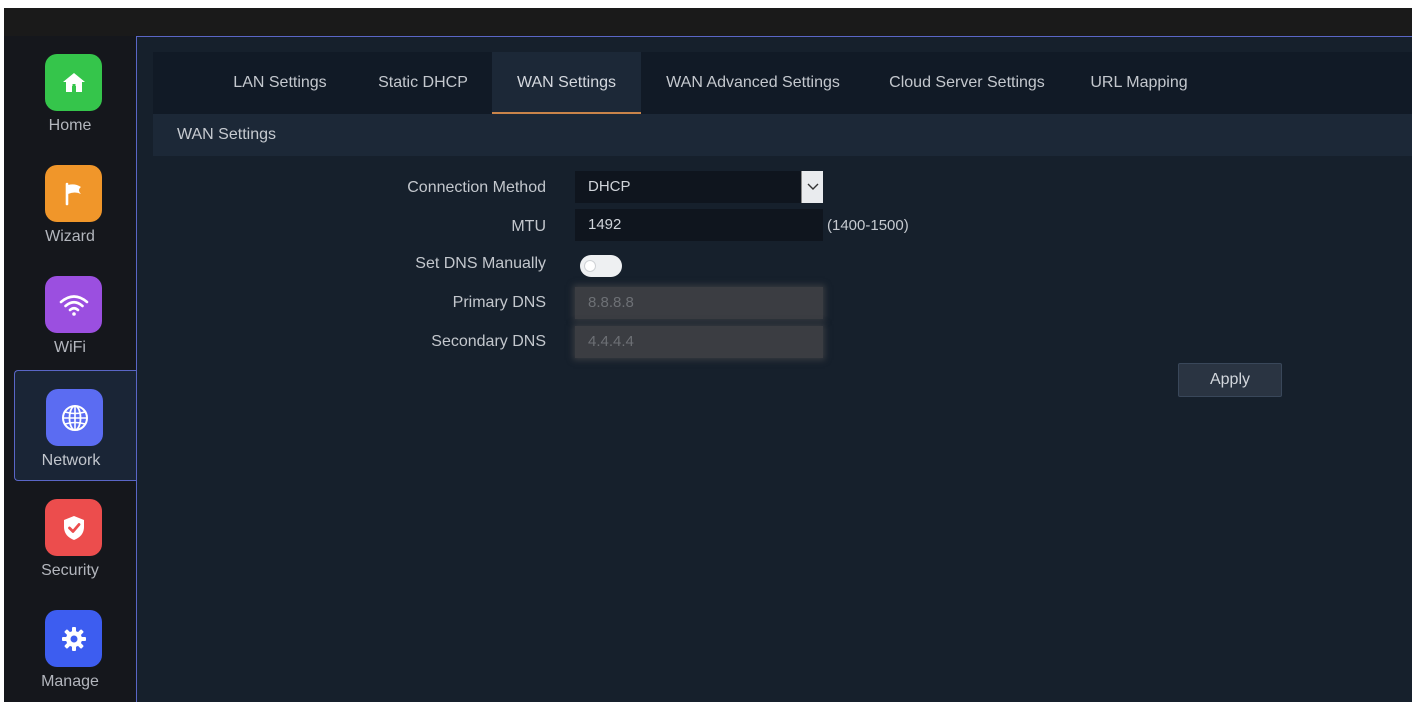  I want to click on primary-dns-label: Primary DNS, so click(499, 302).